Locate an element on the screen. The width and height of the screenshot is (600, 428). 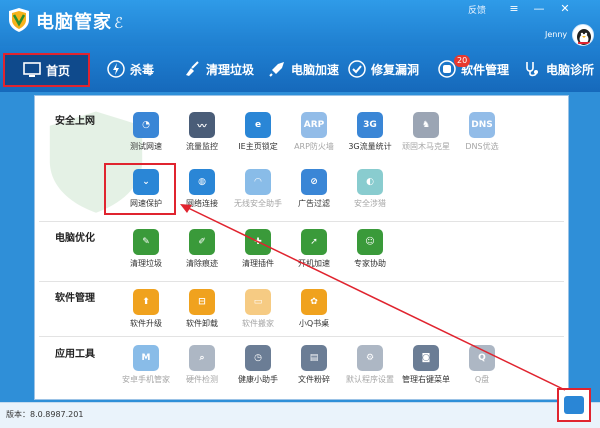
shredder-icon: ▤ is located at coordinates (314, 358).